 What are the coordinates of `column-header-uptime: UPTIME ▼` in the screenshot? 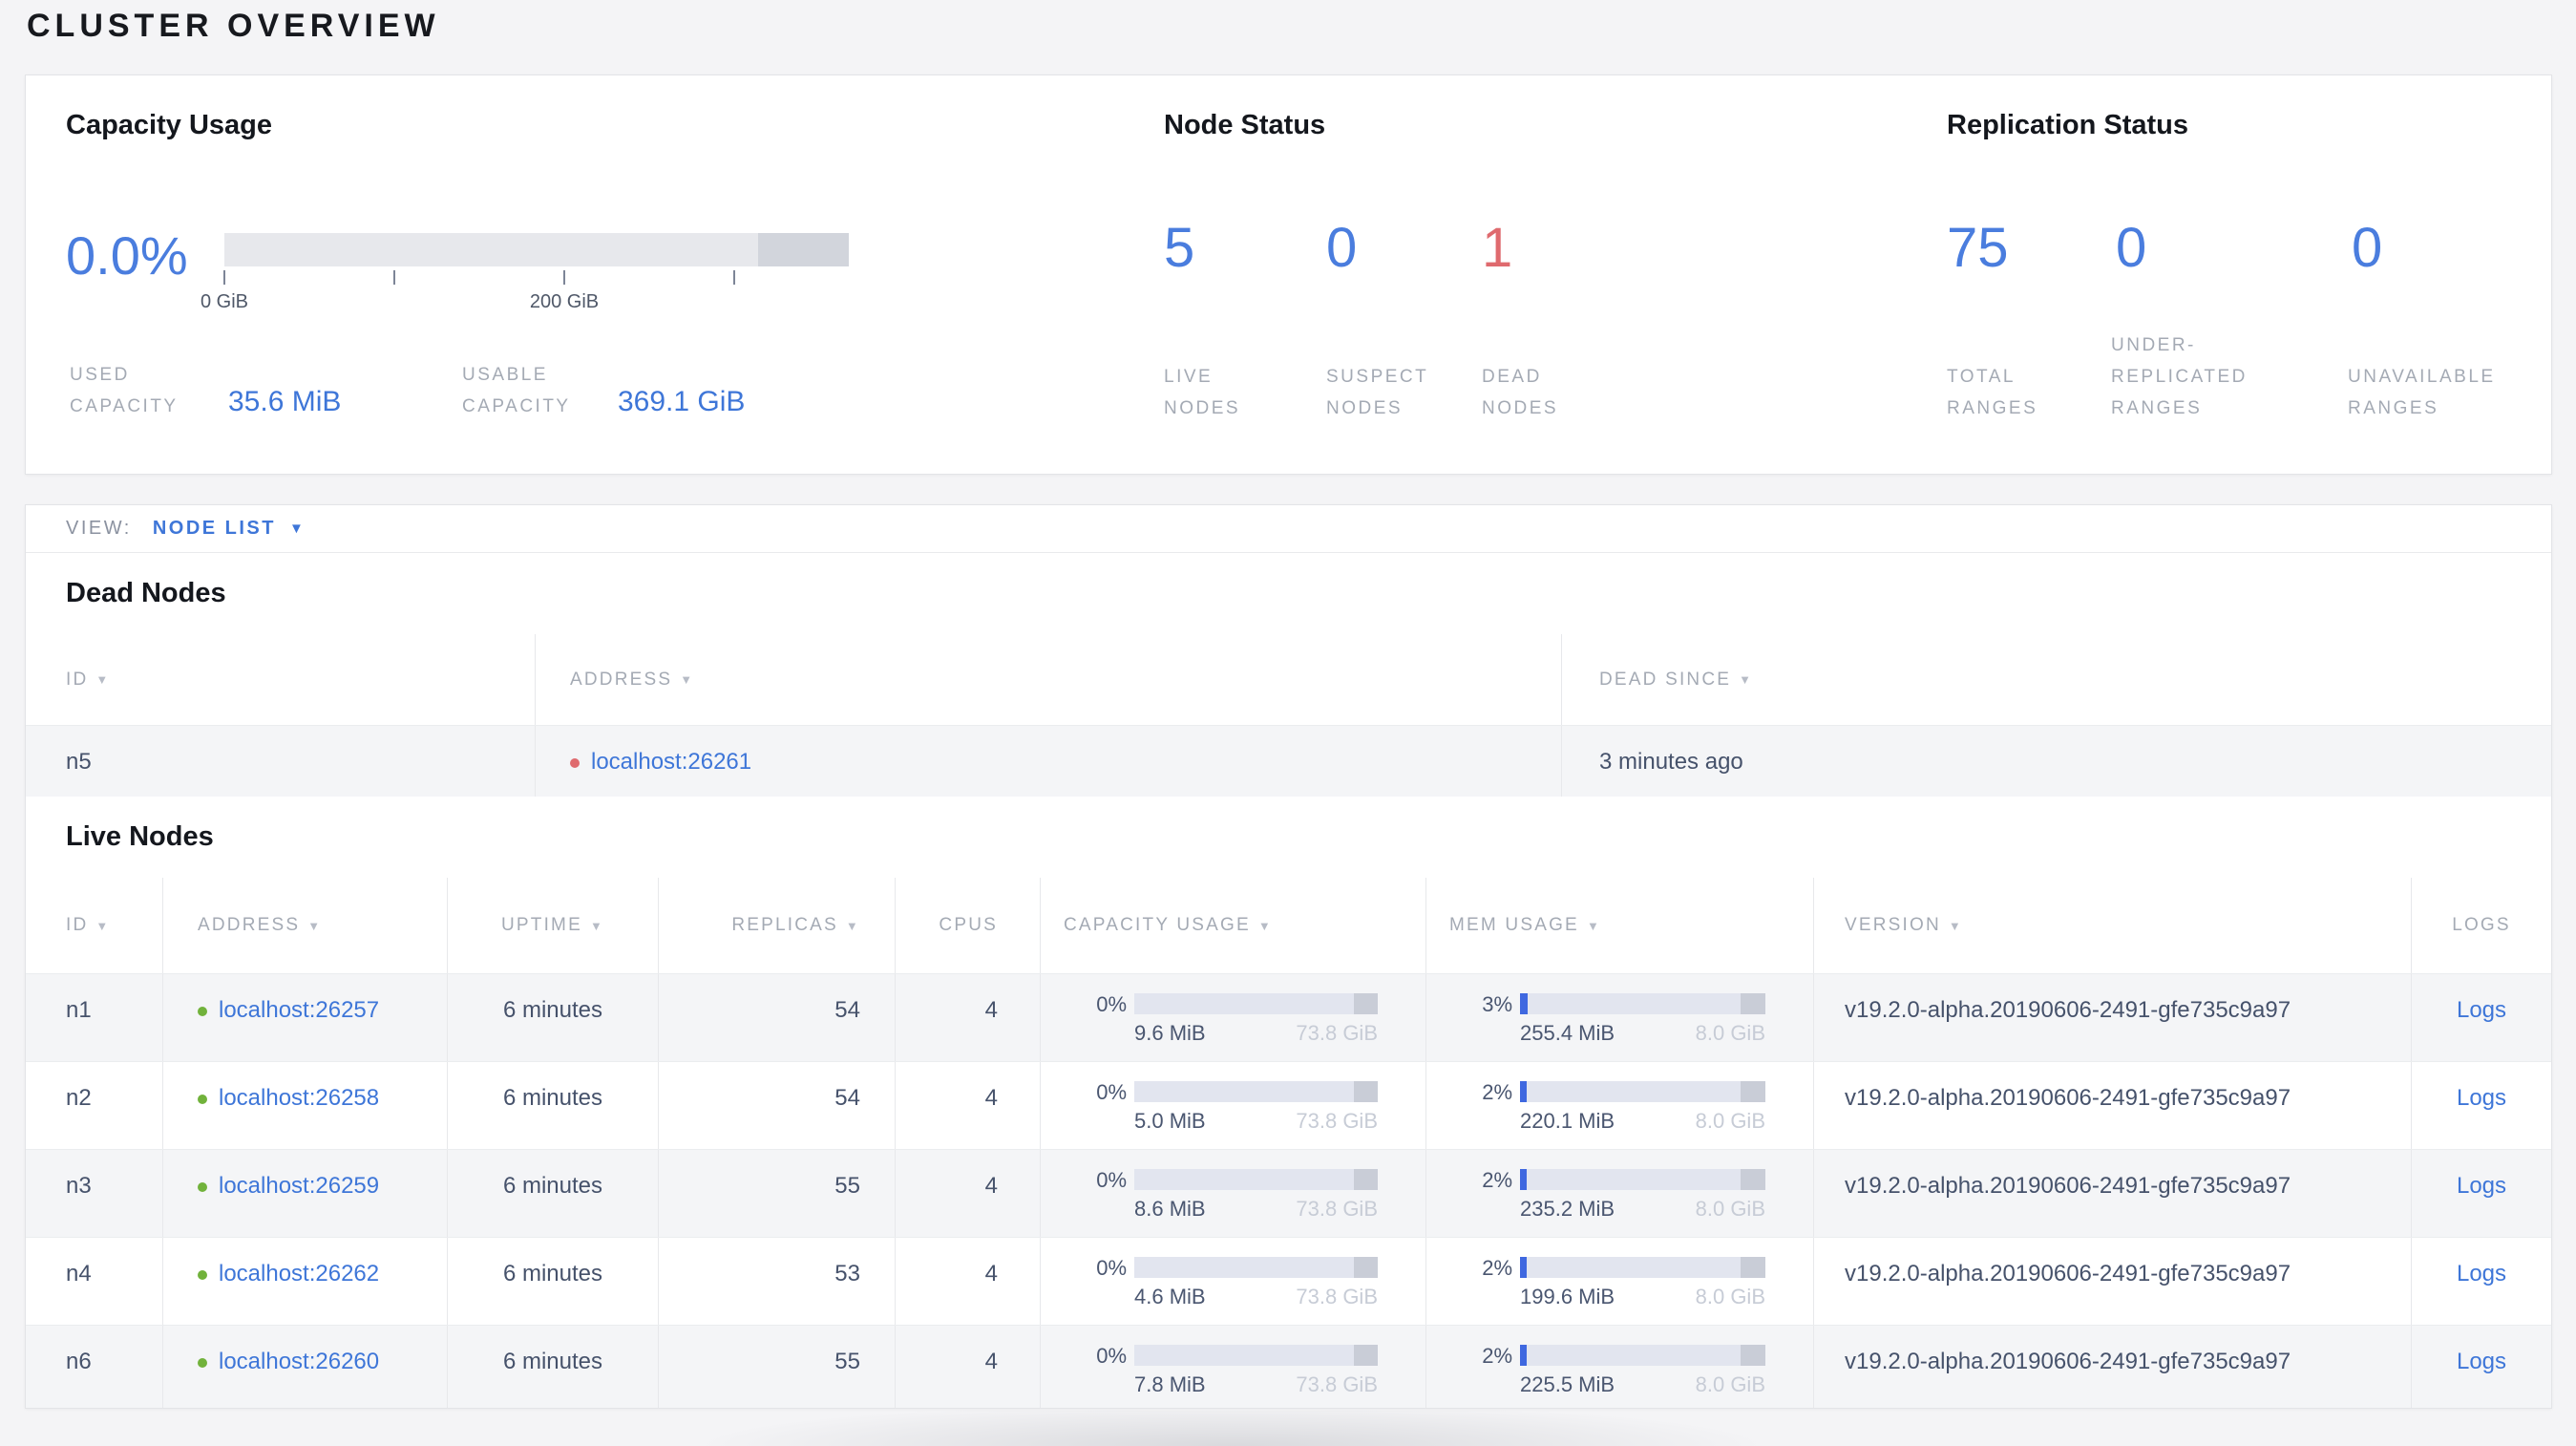 It's located at (552, 926).